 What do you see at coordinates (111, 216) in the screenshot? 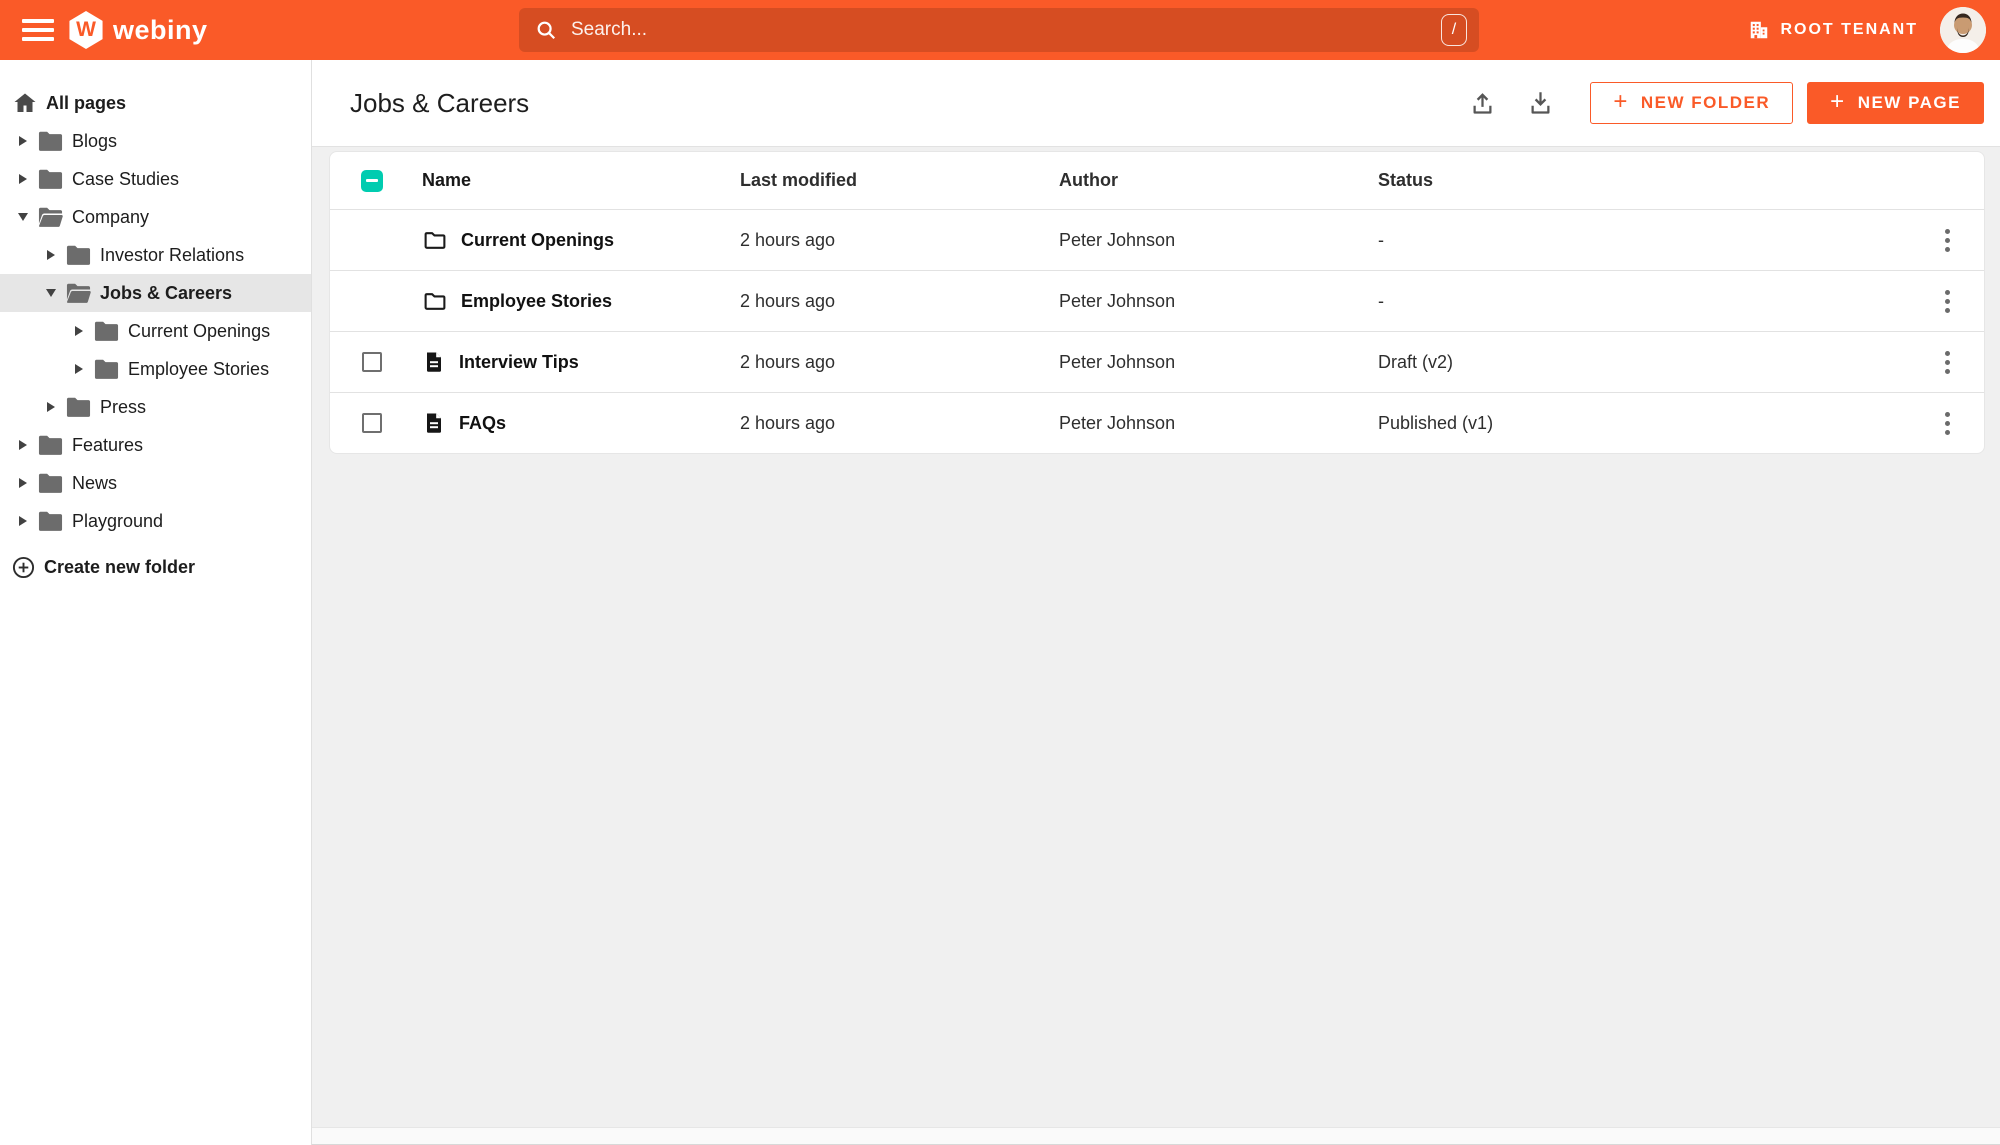
I see `sidebar-item-label: Company` at bounding box center [111, 216].